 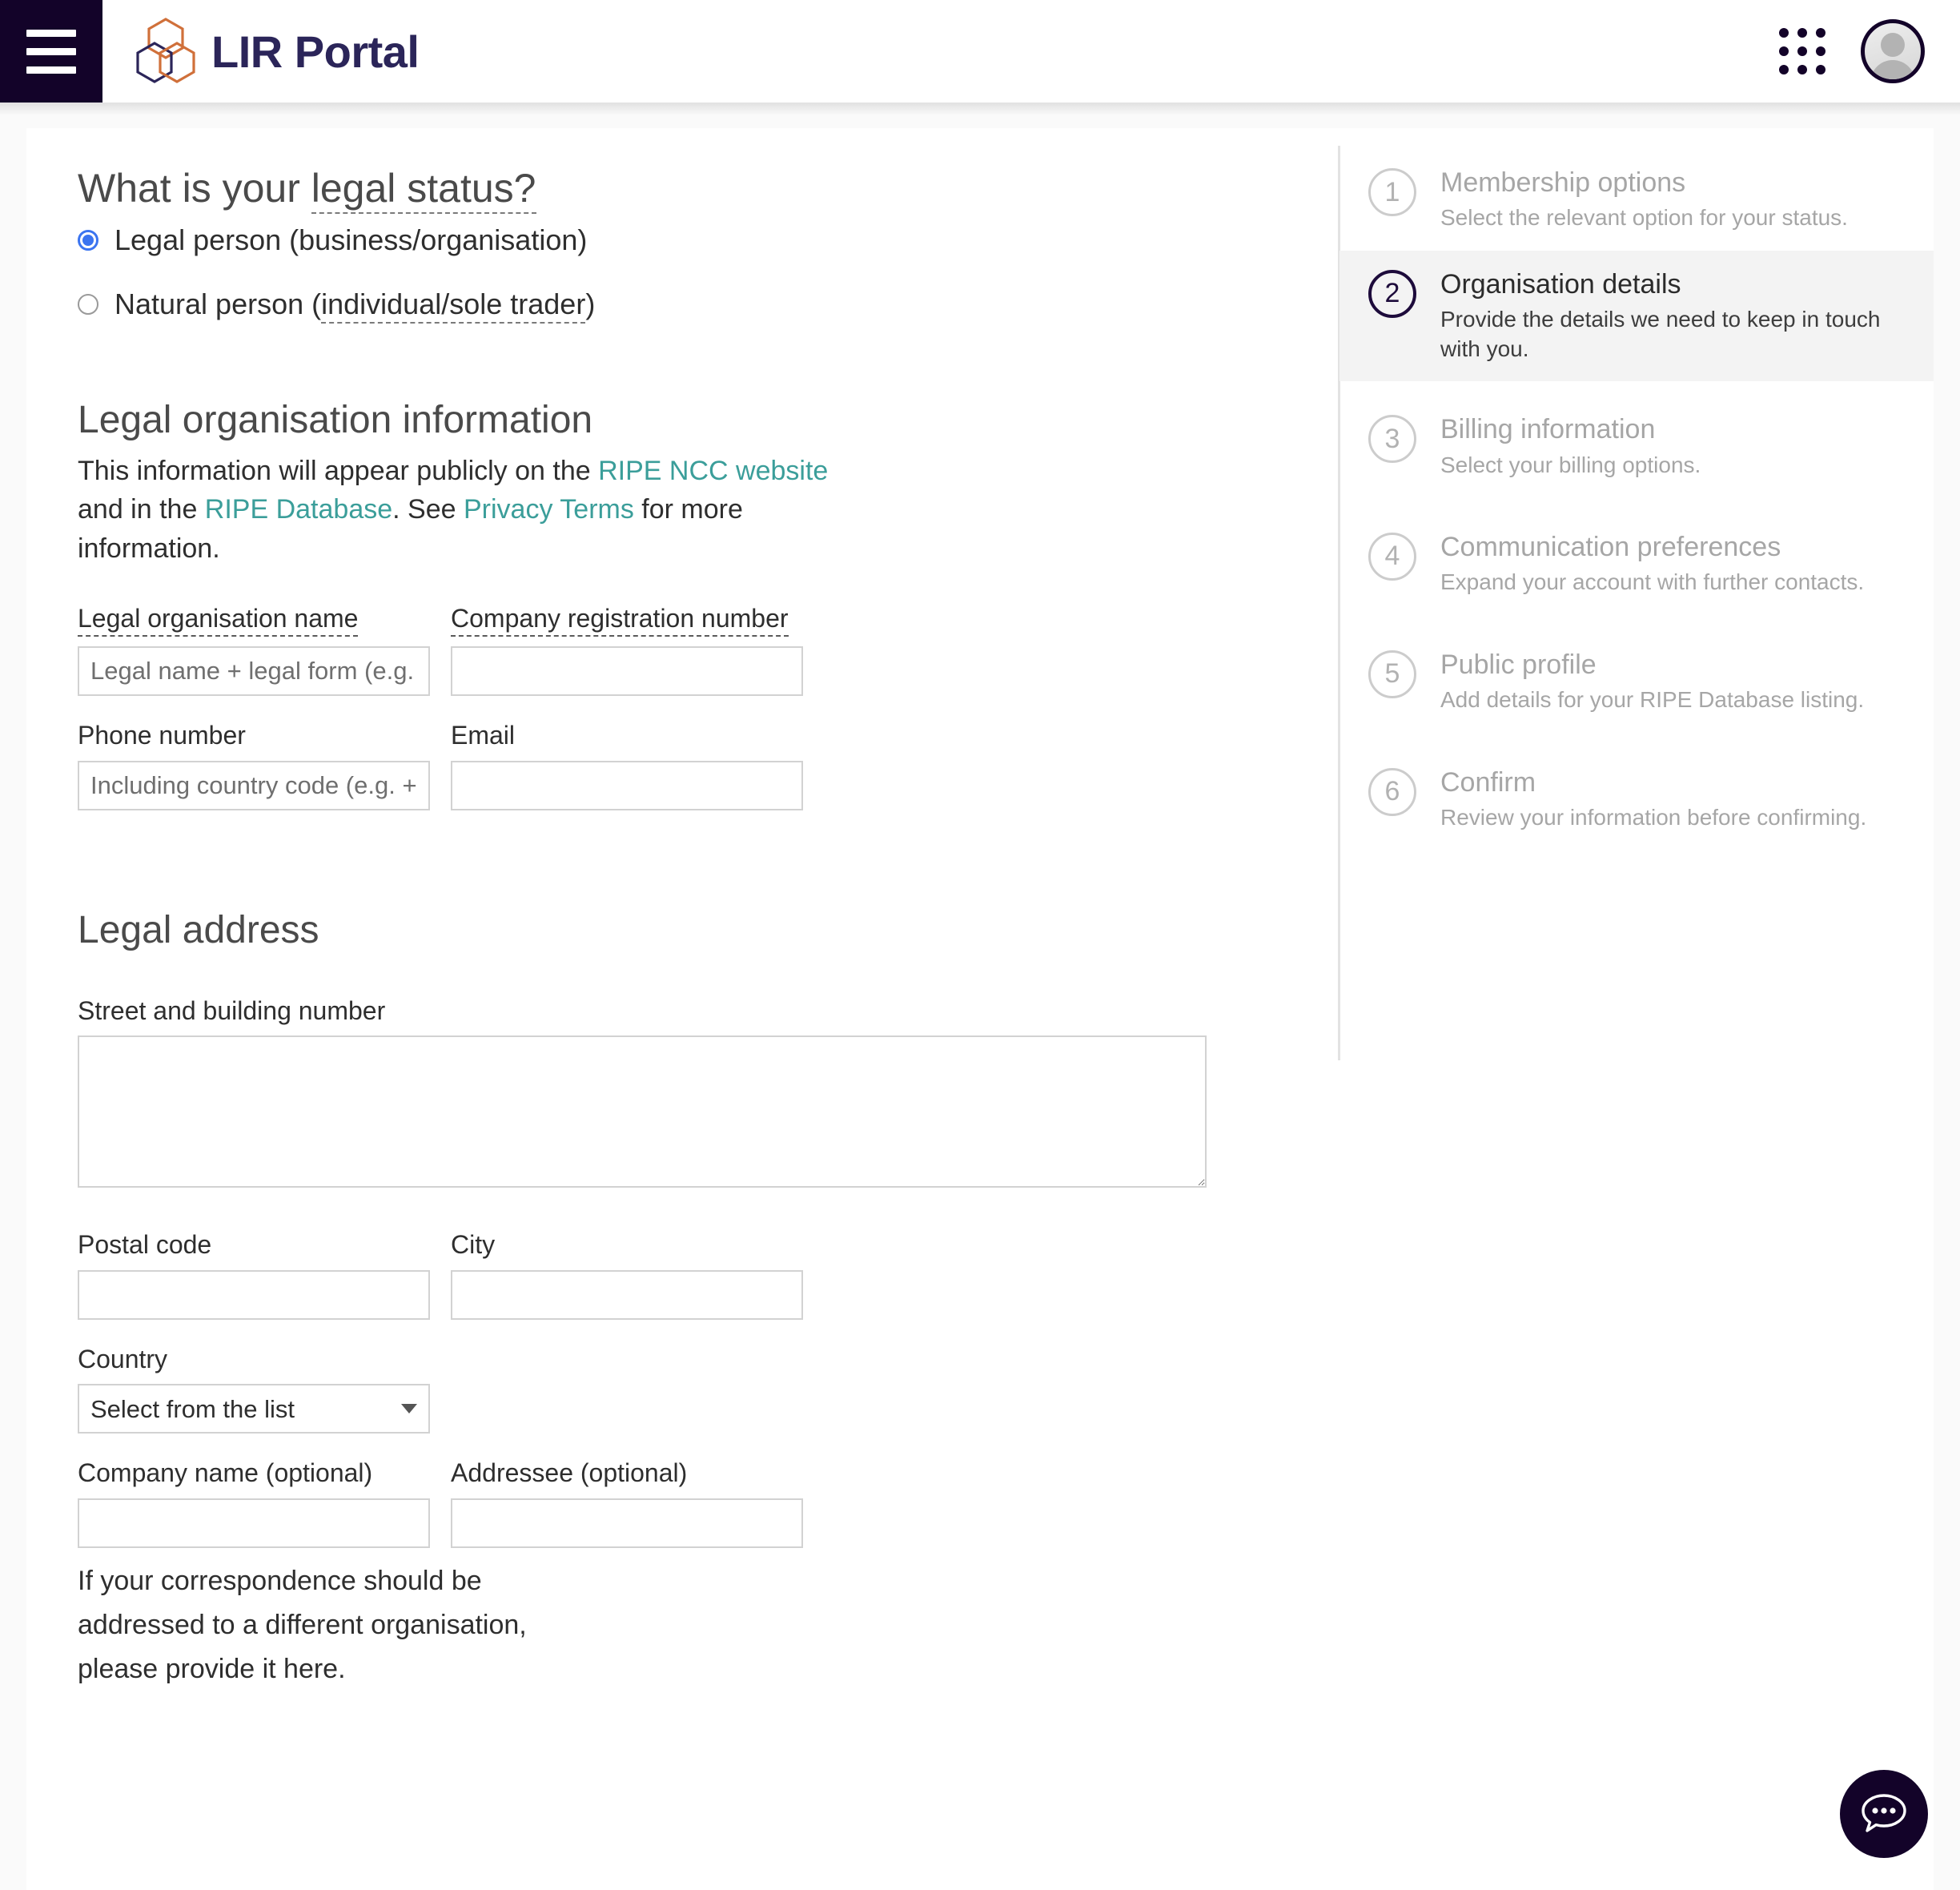 What do you see at coordinates (218, 304) in the screenshot?
I see `radio-natural-person-label-prefix: Natural person (` at bounding box center [218, 304].